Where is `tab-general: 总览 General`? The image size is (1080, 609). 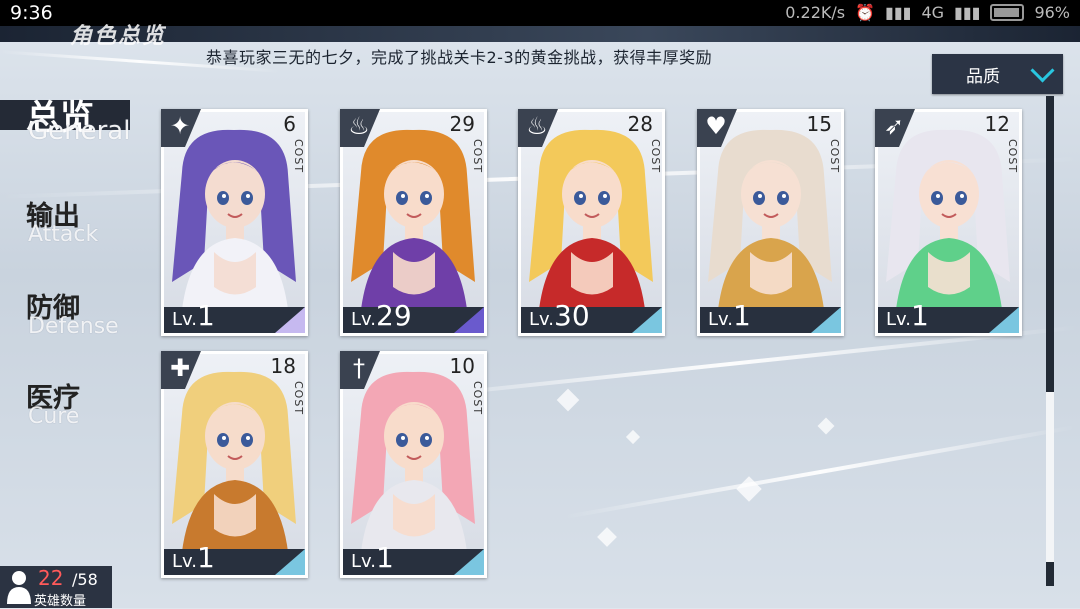 tab-general: 总览 General is located at coordinates (67, 124).